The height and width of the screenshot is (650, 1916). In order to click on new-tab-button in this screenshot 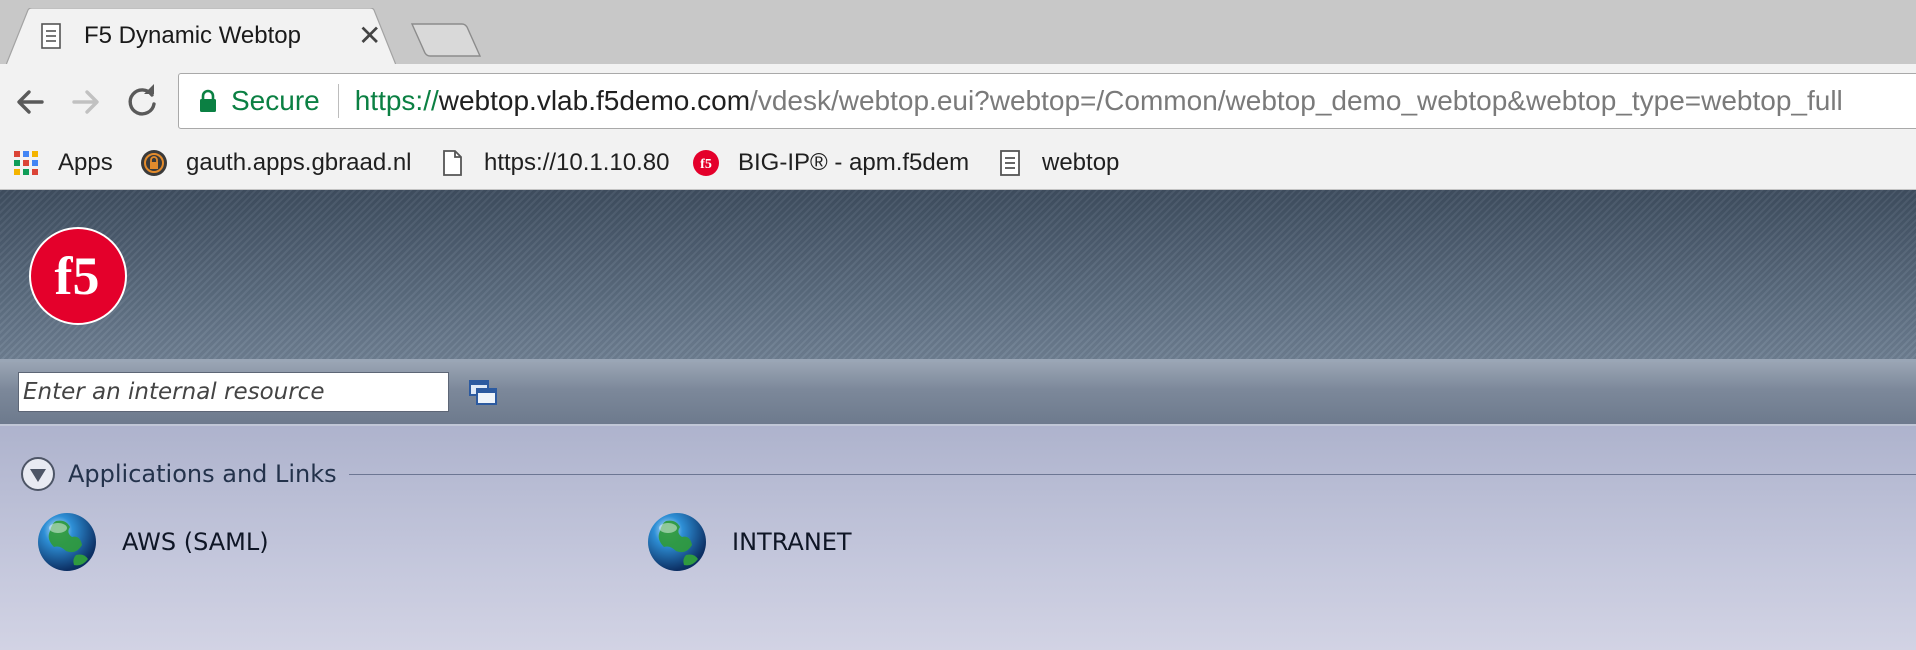, I will do `click(446, 40)`.